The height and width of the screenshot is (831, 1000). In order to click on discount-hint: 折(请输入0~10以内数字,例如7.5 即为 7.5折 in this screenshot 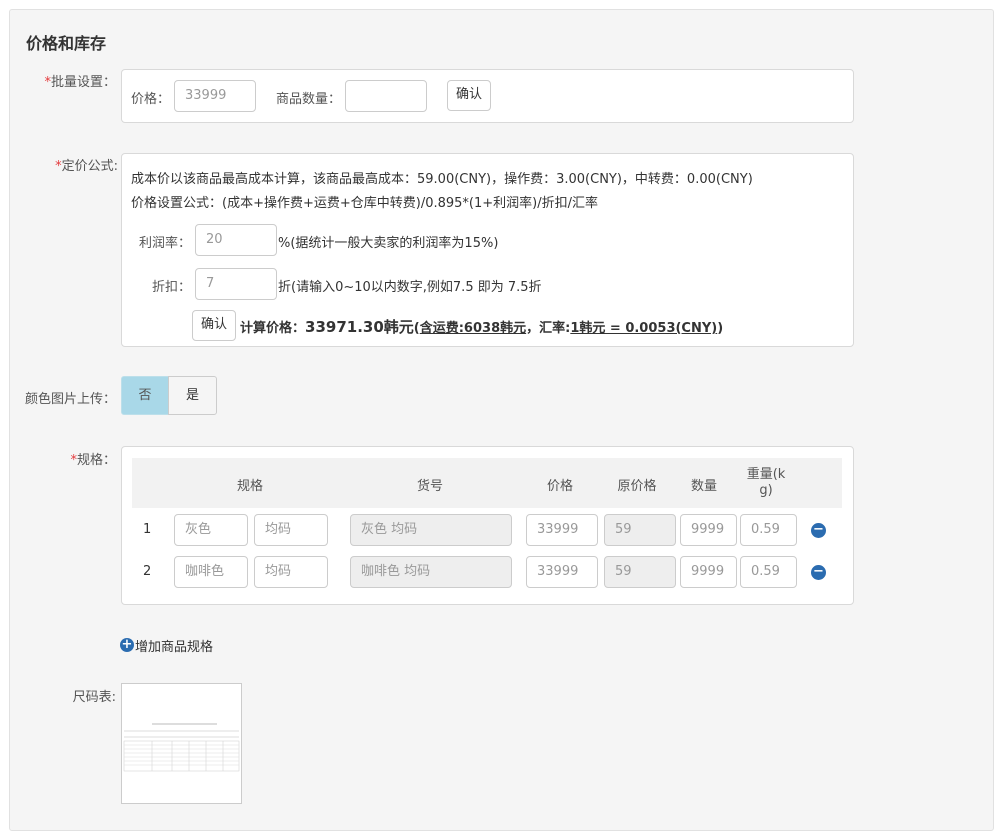, I will do `click(410, 287)`.